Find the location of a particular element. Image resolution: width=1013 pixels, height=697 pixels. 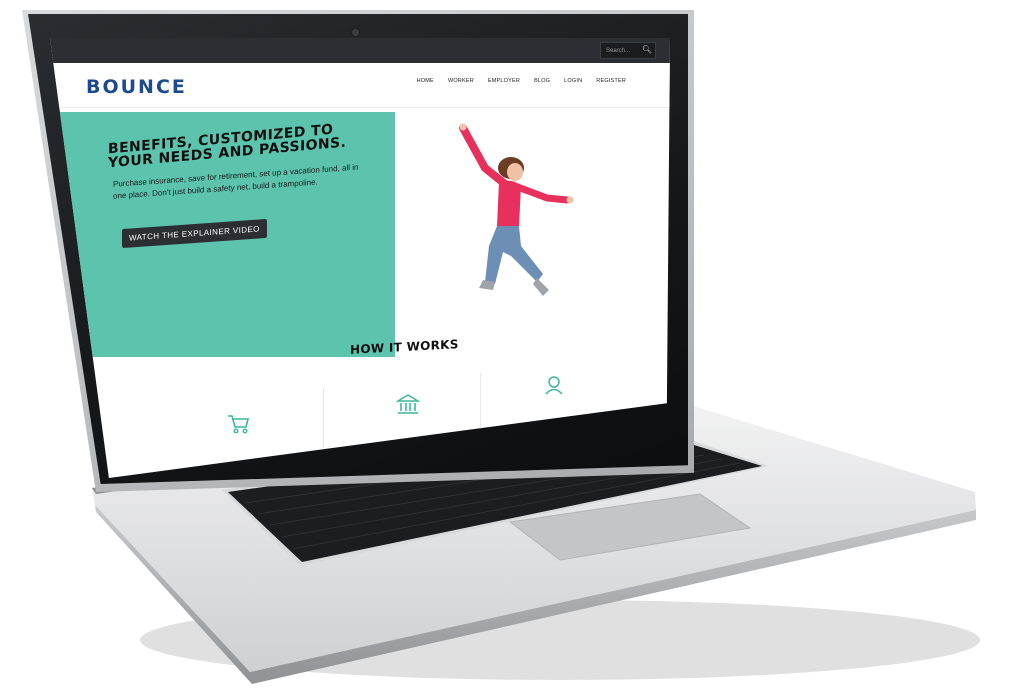

cart-icon is located at coordinates (239, 424).